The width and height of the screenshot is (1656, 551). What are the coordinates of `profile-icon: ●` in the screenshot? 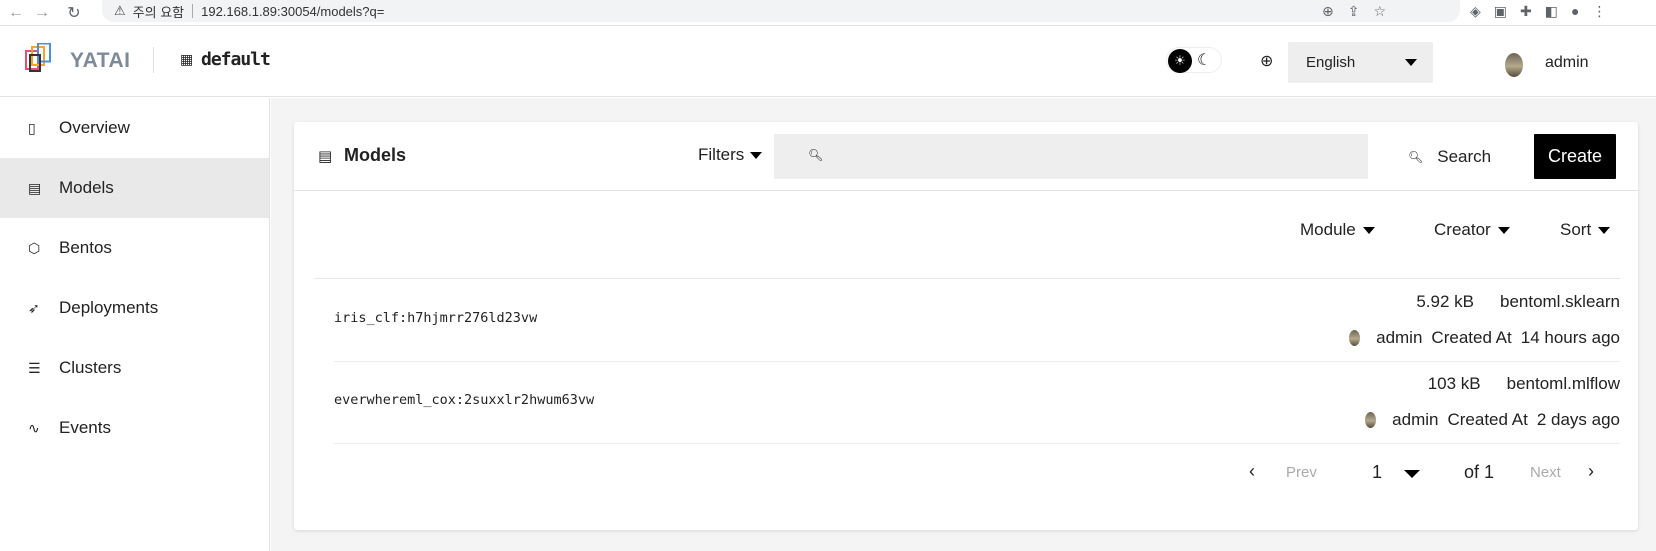 It's located at (1575, 11).